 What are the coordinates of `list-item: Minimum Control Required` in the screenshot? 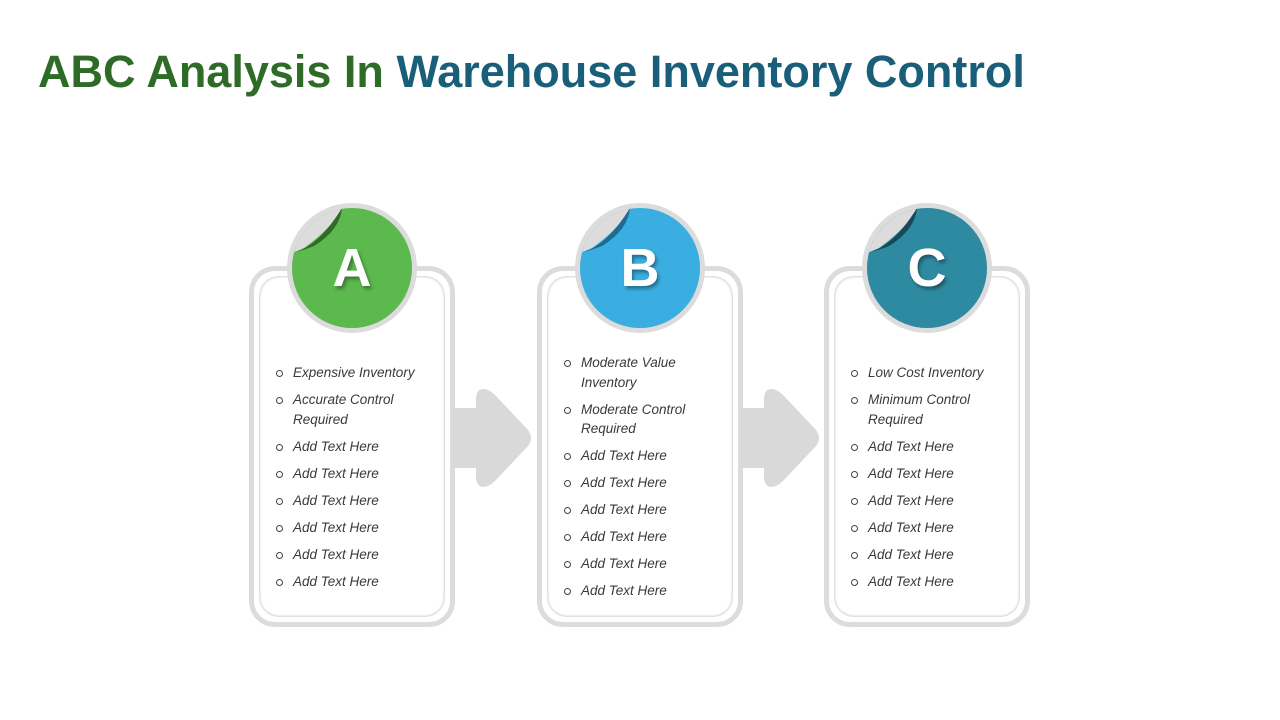 It's located at (935, 409).